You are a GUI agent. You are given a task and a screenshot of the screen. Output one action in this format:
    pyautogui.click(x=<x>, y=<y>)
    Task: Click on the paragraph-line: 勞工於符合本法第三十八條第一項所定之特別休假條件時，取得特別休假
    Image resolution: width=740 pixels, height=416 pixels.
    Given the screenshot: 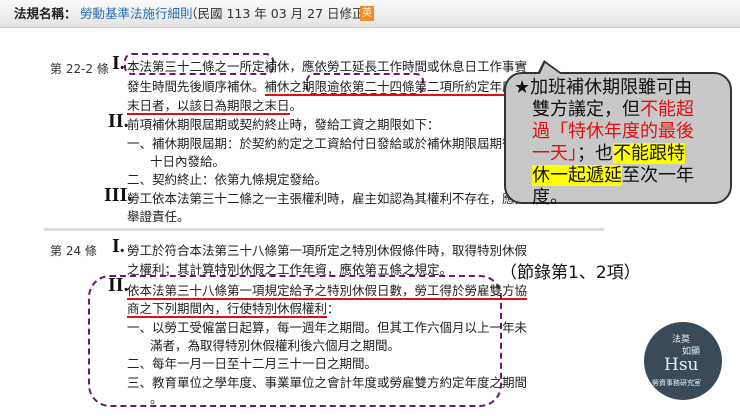 What is the action you would take?
    pyautogui.click(x=327, y=250)
    